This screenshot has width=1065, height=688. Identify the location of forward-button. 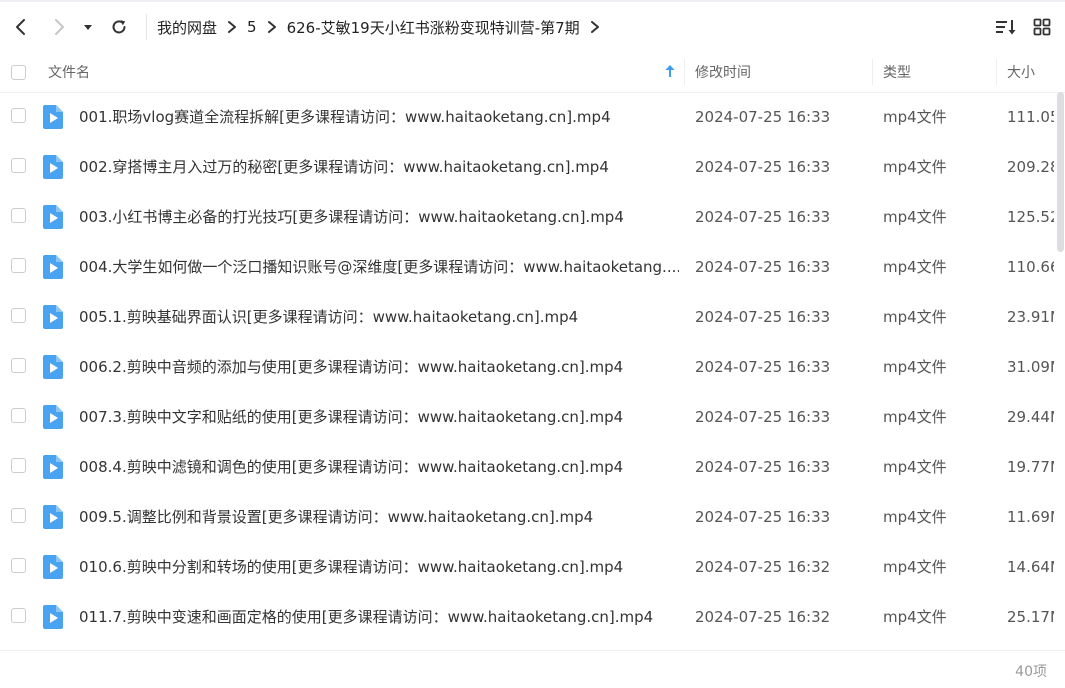
(59, 27).